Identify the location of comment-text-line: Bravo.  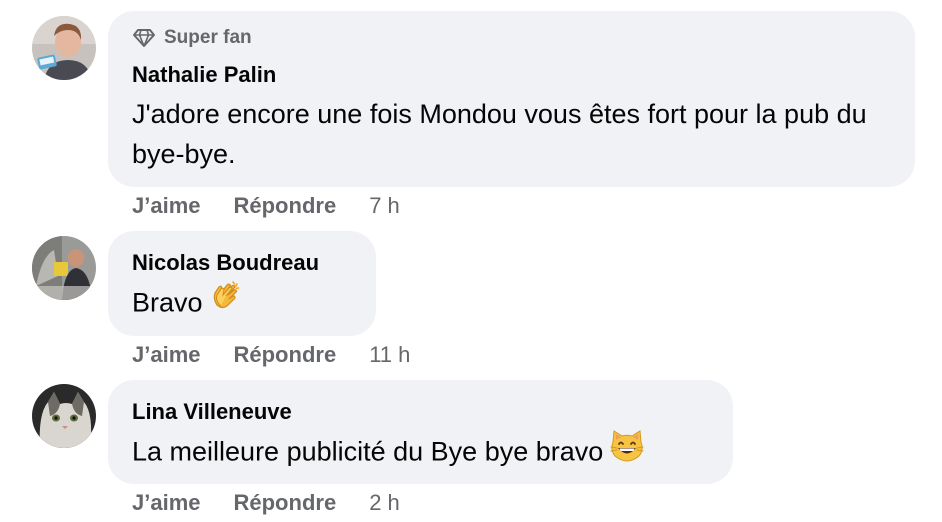
(242, 303).